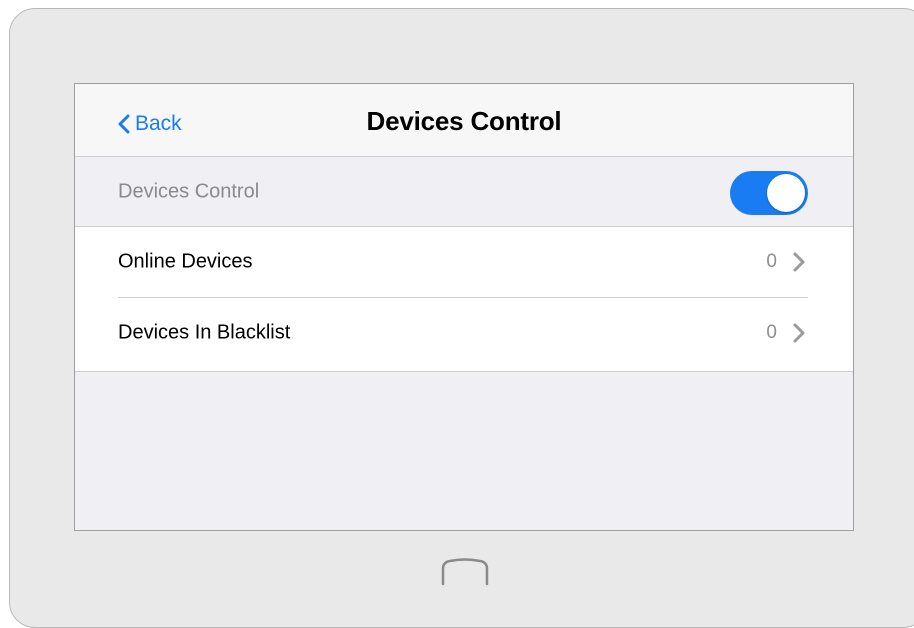  Describe the element at coordinates (465, 572) in the screenshot. I see `home-button-icon` at that location.